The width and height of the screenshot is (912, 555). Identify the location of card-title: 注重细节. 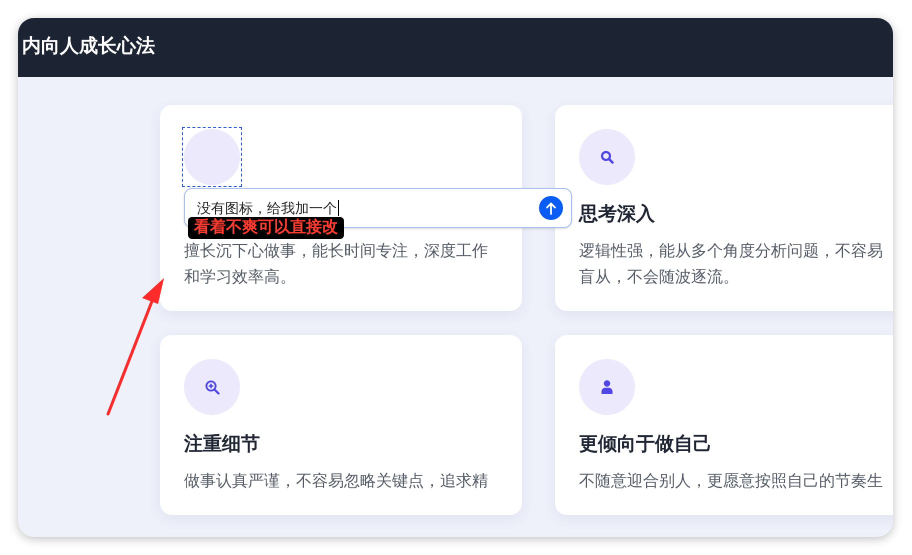
(222, 444).